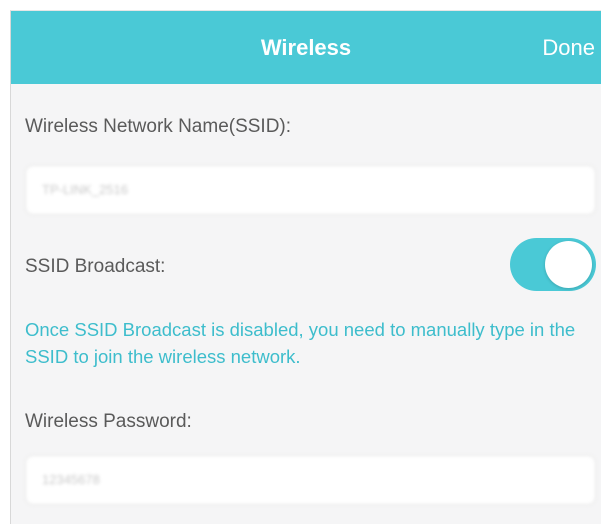 The image size is (601, 524). I want to click on page-title: Wireless, so click(306, 47).